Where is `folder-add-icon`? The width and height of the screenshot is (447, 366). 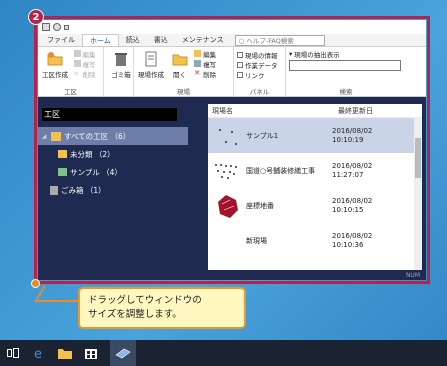
folder-add-icon is located at coordinates (55, 59).